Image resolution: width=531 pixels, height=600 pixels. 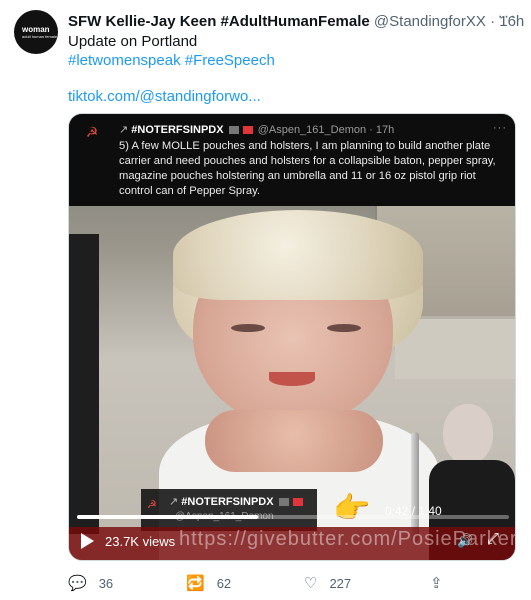 What do you see at coordinates (312, 130) in the screenshot?
I see `overlay-handle: @Aspen_161_Demon` at bounding box center [312, 130].